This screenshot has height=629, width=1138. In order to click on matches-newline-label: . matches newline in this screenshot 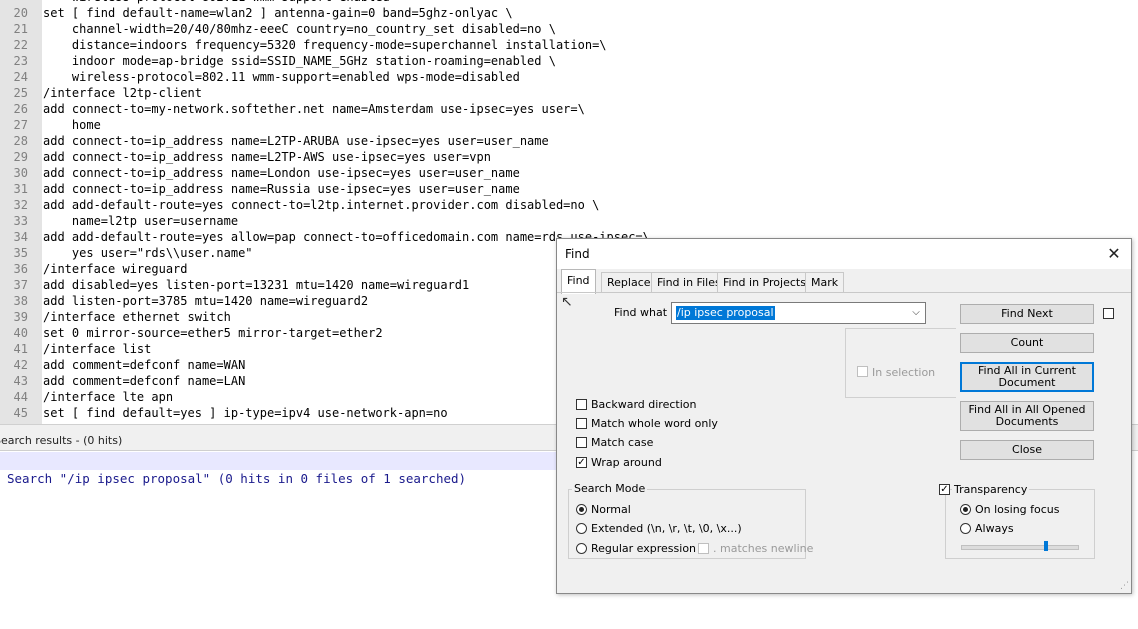, I will do `click(763, 548)`.